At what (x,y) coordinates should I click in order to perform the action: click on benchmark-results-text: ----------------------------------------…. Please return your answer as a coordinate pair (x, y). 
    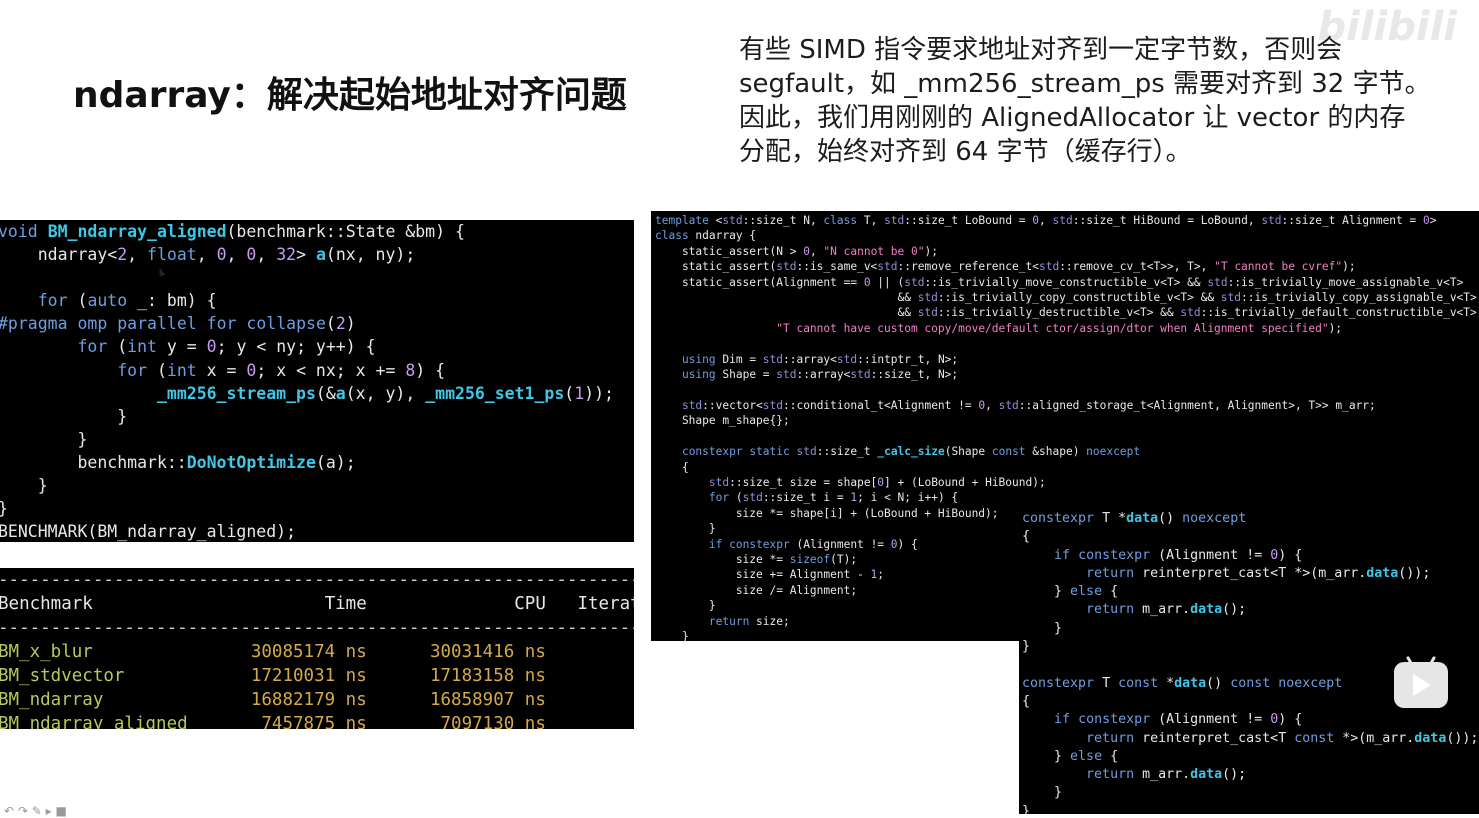
    Looking at the image, I should click on (317, 649).